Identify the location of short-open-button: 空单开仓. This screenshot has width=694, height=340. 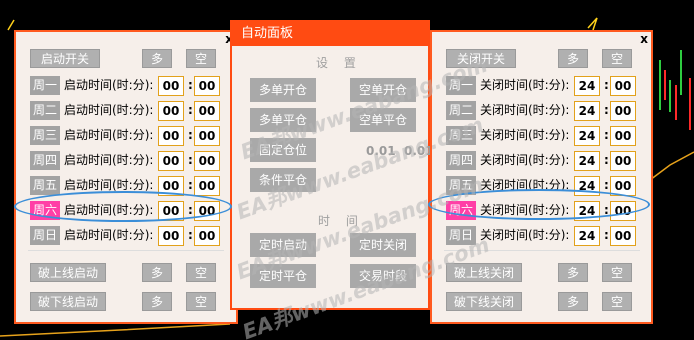
(383, 90).